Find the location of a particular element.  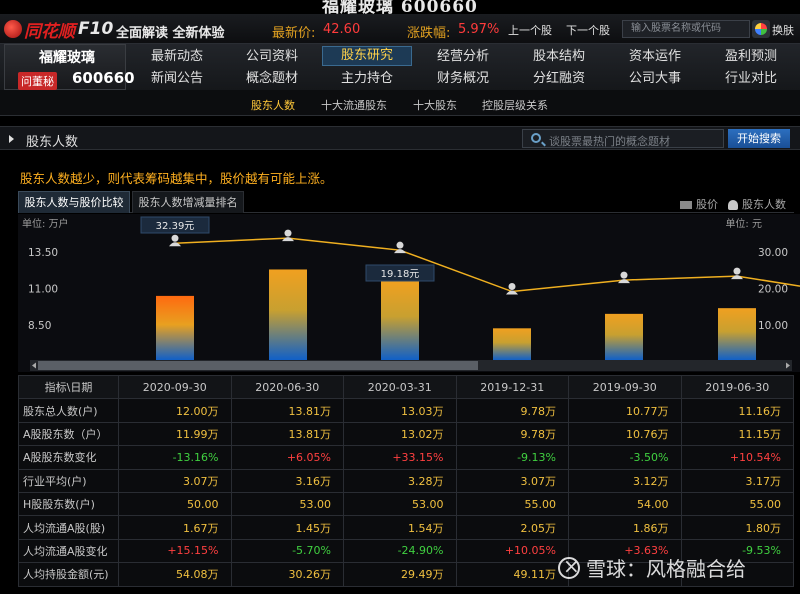

xueqiu-watermark: 雪球：风格融合给 is located at coordinates (652, 567).